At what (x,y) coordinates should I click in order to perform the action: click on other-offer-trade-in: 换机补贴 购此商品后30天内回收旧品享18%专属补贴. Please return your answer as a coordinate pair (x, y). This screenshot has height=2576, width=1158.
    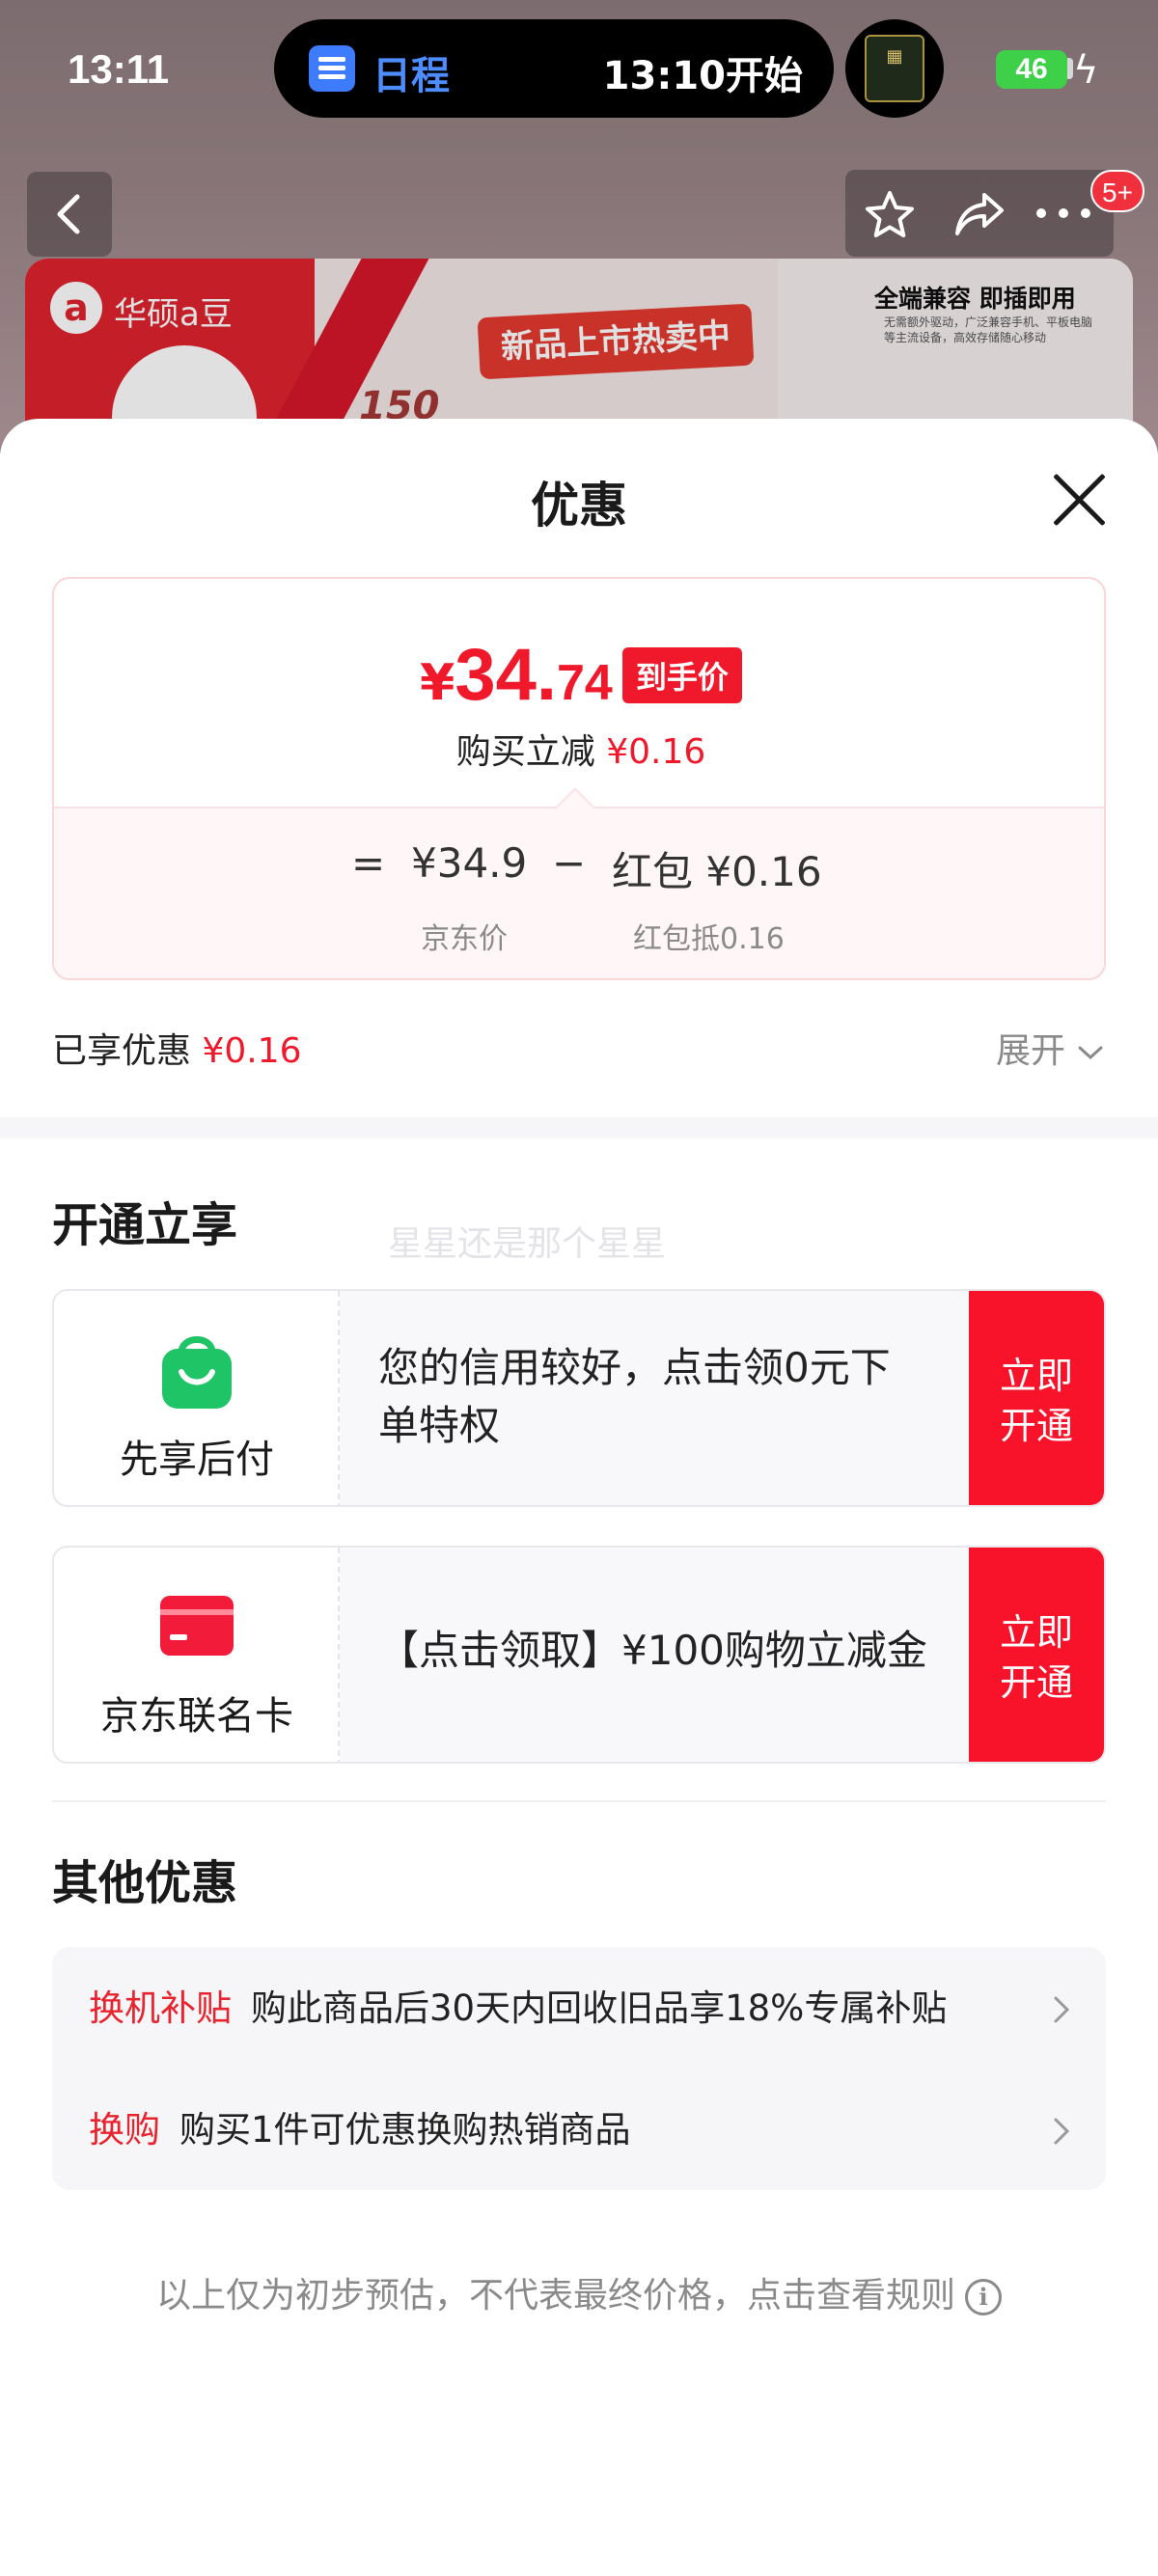
    Looking at the image, I should click on (581, 2009).